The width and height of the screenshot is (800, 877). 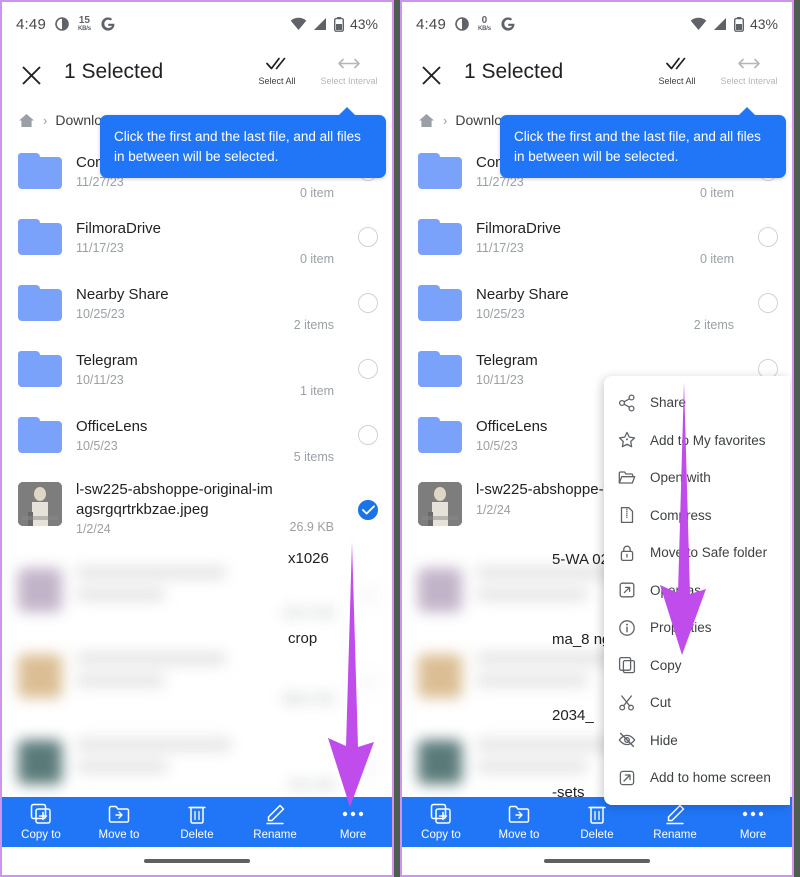 I want to click on menu-item-label: Move to Safe folder, so click(x=709, y=553).